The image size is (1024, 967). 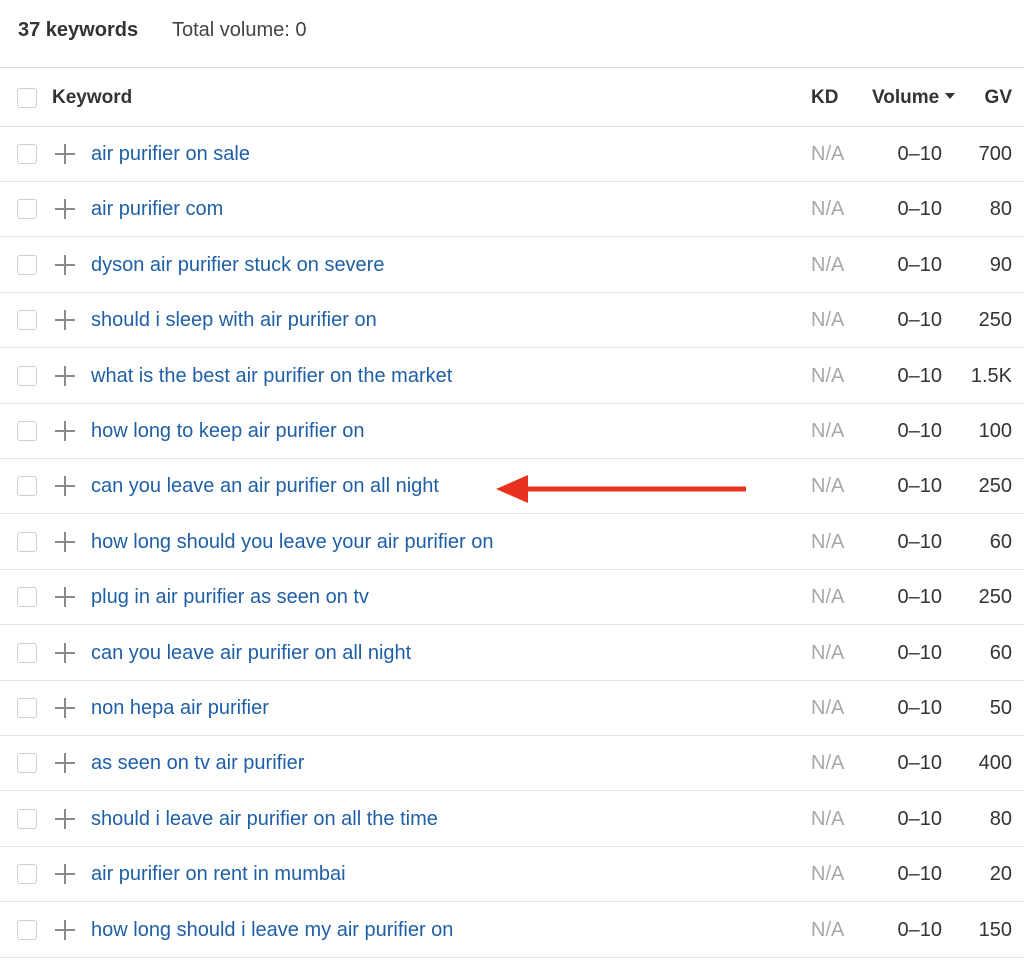 I want to click on keyword-link: non hepa air purifier, so click(x=180, y=708).